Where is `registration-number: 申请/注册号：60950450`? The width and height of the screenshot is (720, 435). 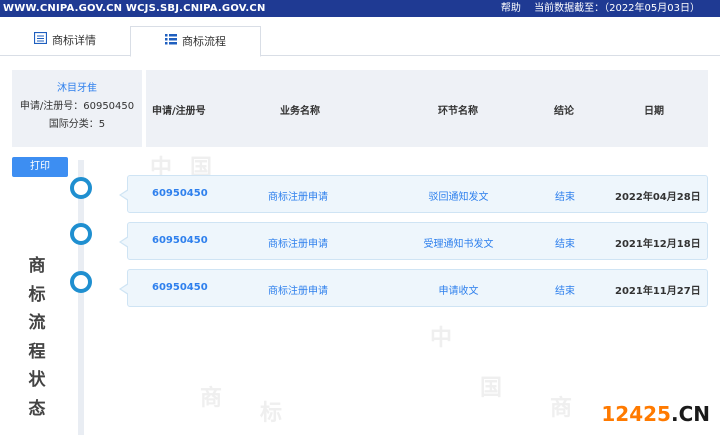 registration-number: 申请/注册号：60950450 is located at coordinates (77, 106).